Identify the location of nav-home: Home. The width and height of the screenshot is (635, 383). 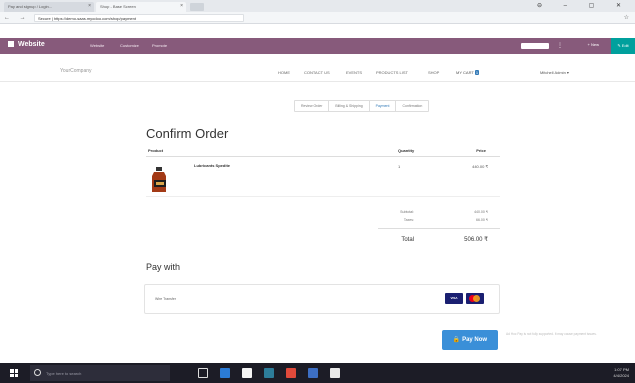
(284, 72).